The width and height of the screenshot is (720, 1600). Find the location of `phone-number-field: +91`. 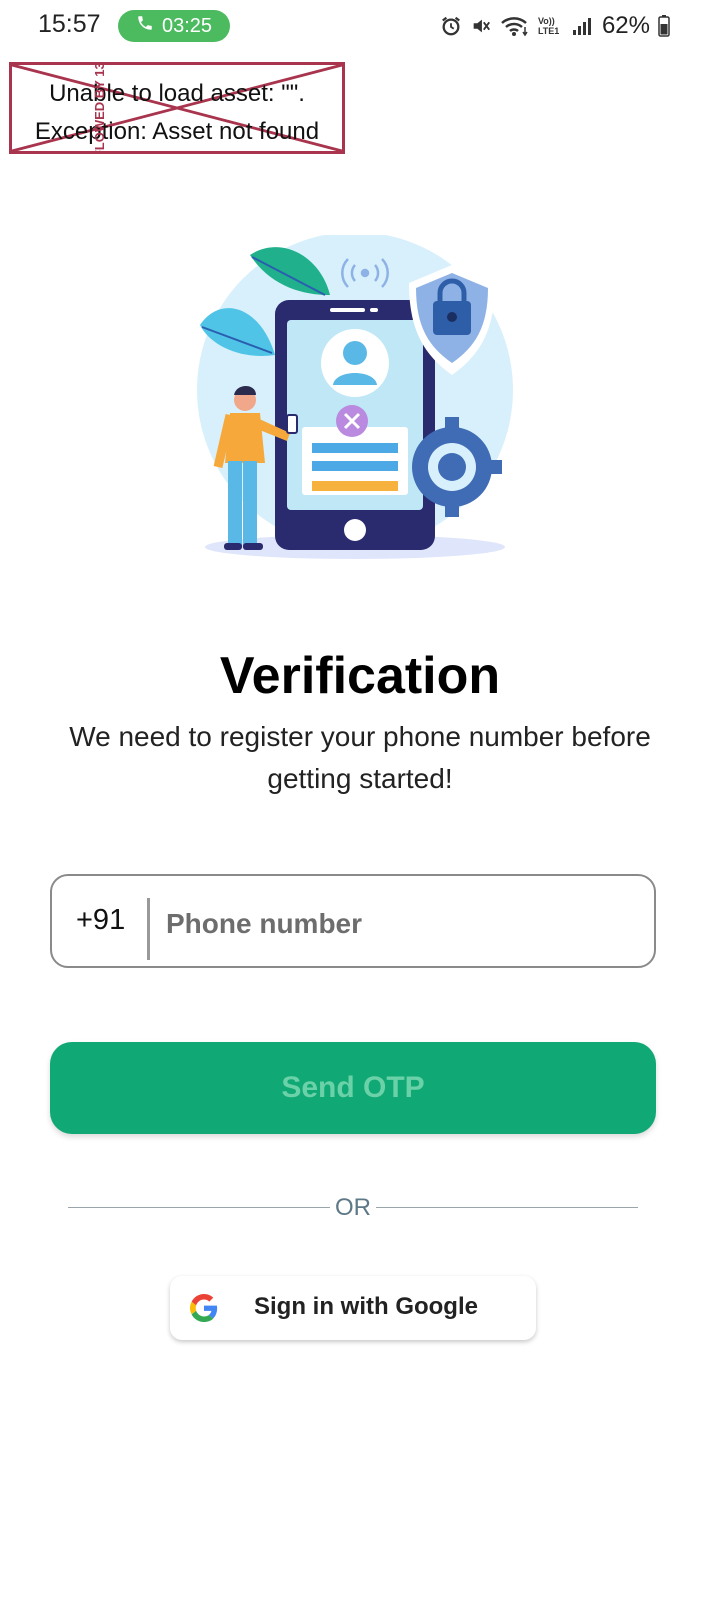

phone-number-field: +91 is located at coordinates (353, 921).